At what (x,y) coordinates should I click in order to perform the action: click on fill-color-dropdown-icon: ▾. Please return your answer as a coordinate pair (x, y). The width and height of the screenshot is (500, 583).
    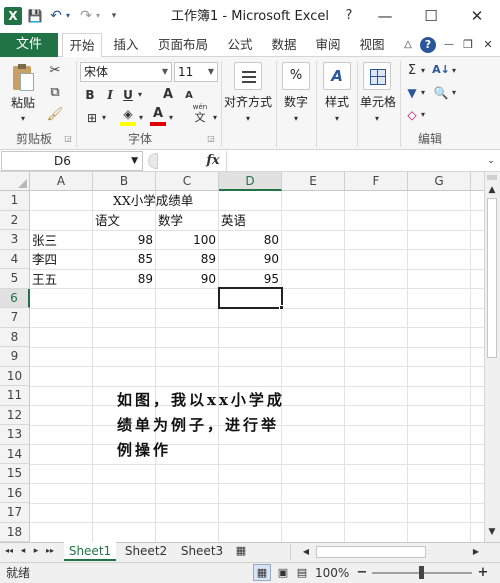
    Looking at the image, I should click on (141, 118).